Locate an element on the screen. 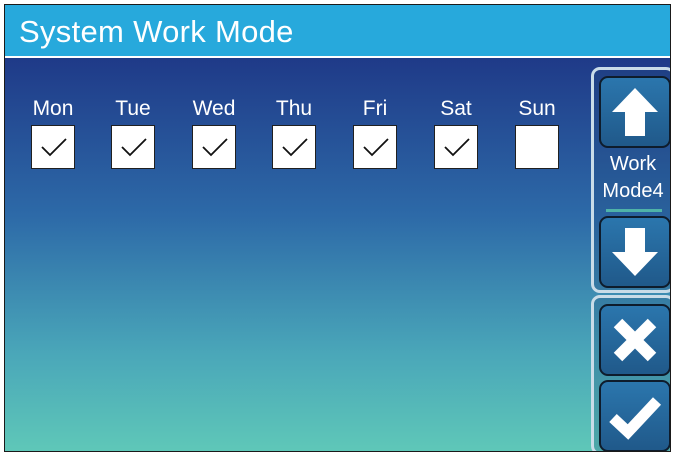 The image size is (674, 455). checkbox-fri is located at coordinates (375, 147).